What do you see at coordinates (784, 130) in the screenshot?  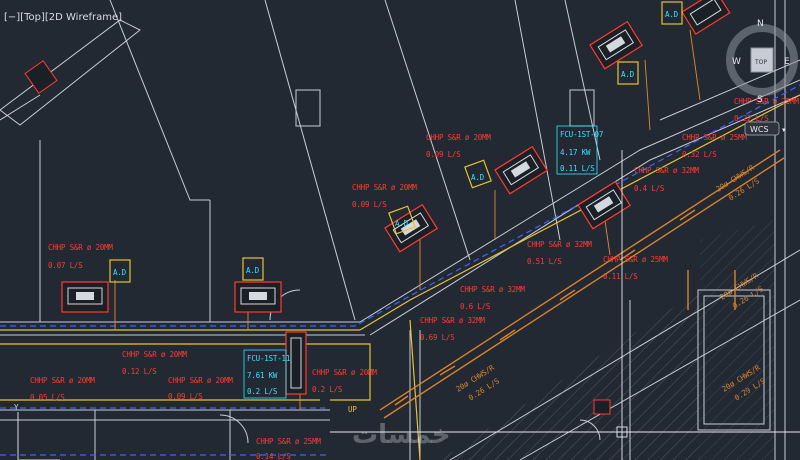 I see `wcs-dropdown-icon: ▾` at bounding box center [784, 130].